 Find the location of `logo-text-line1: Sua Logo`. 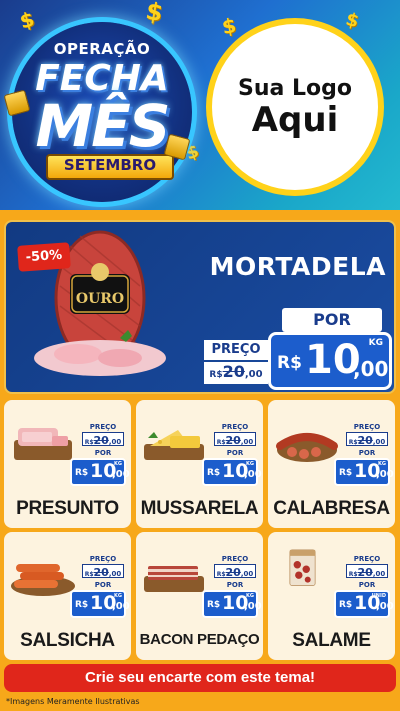

logo-text-line1: Sua Logo is located at coordinates (294, 88).